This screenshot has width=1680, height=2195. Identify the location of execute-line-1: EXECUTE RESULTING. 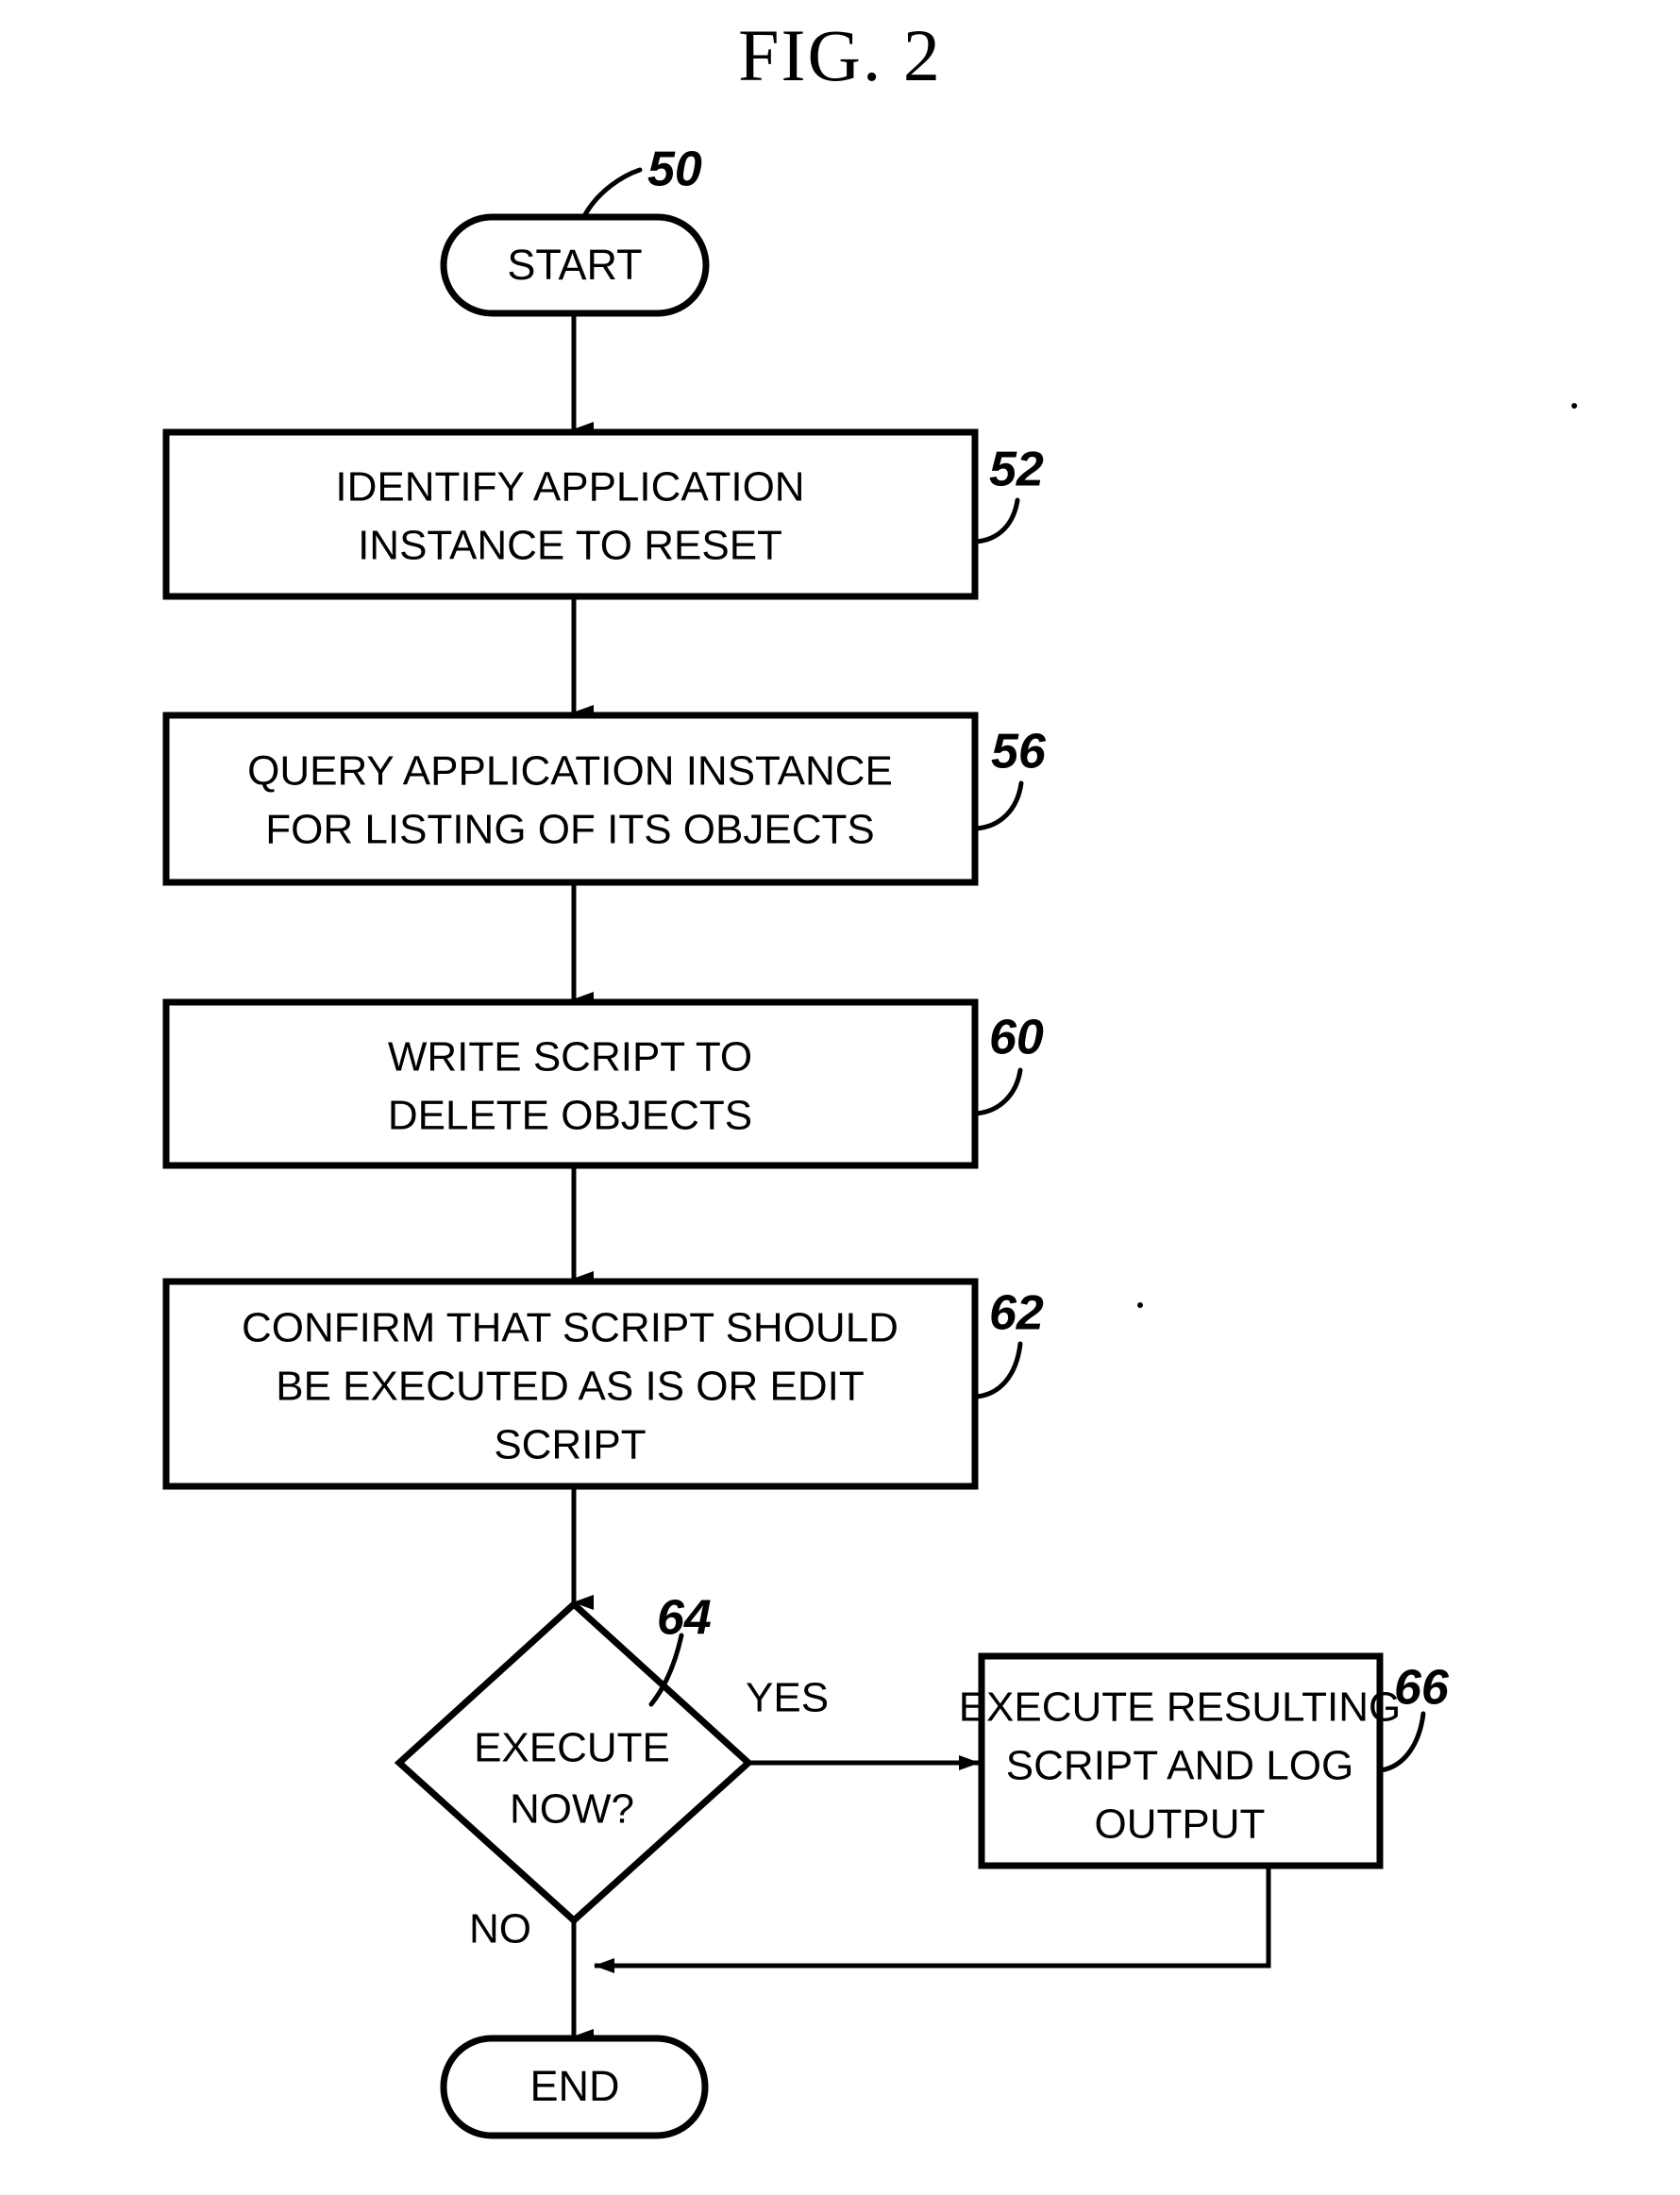
(1180, 1708).